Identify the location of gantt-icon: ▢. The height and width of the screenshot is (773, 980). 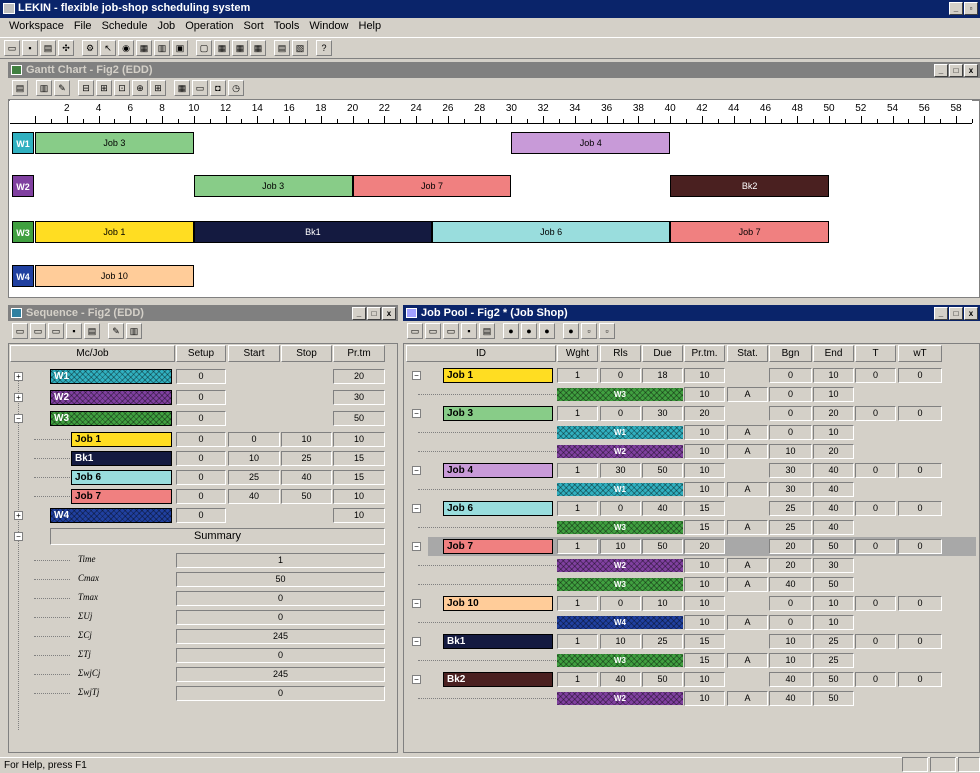
(204, 48).